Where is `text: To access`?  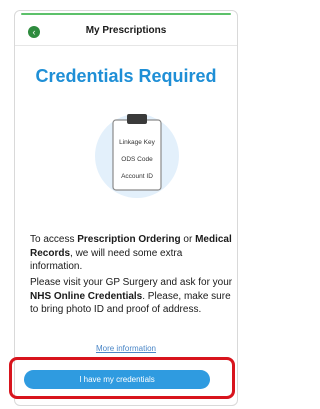
text: To access is located at coordinates (54, 239).